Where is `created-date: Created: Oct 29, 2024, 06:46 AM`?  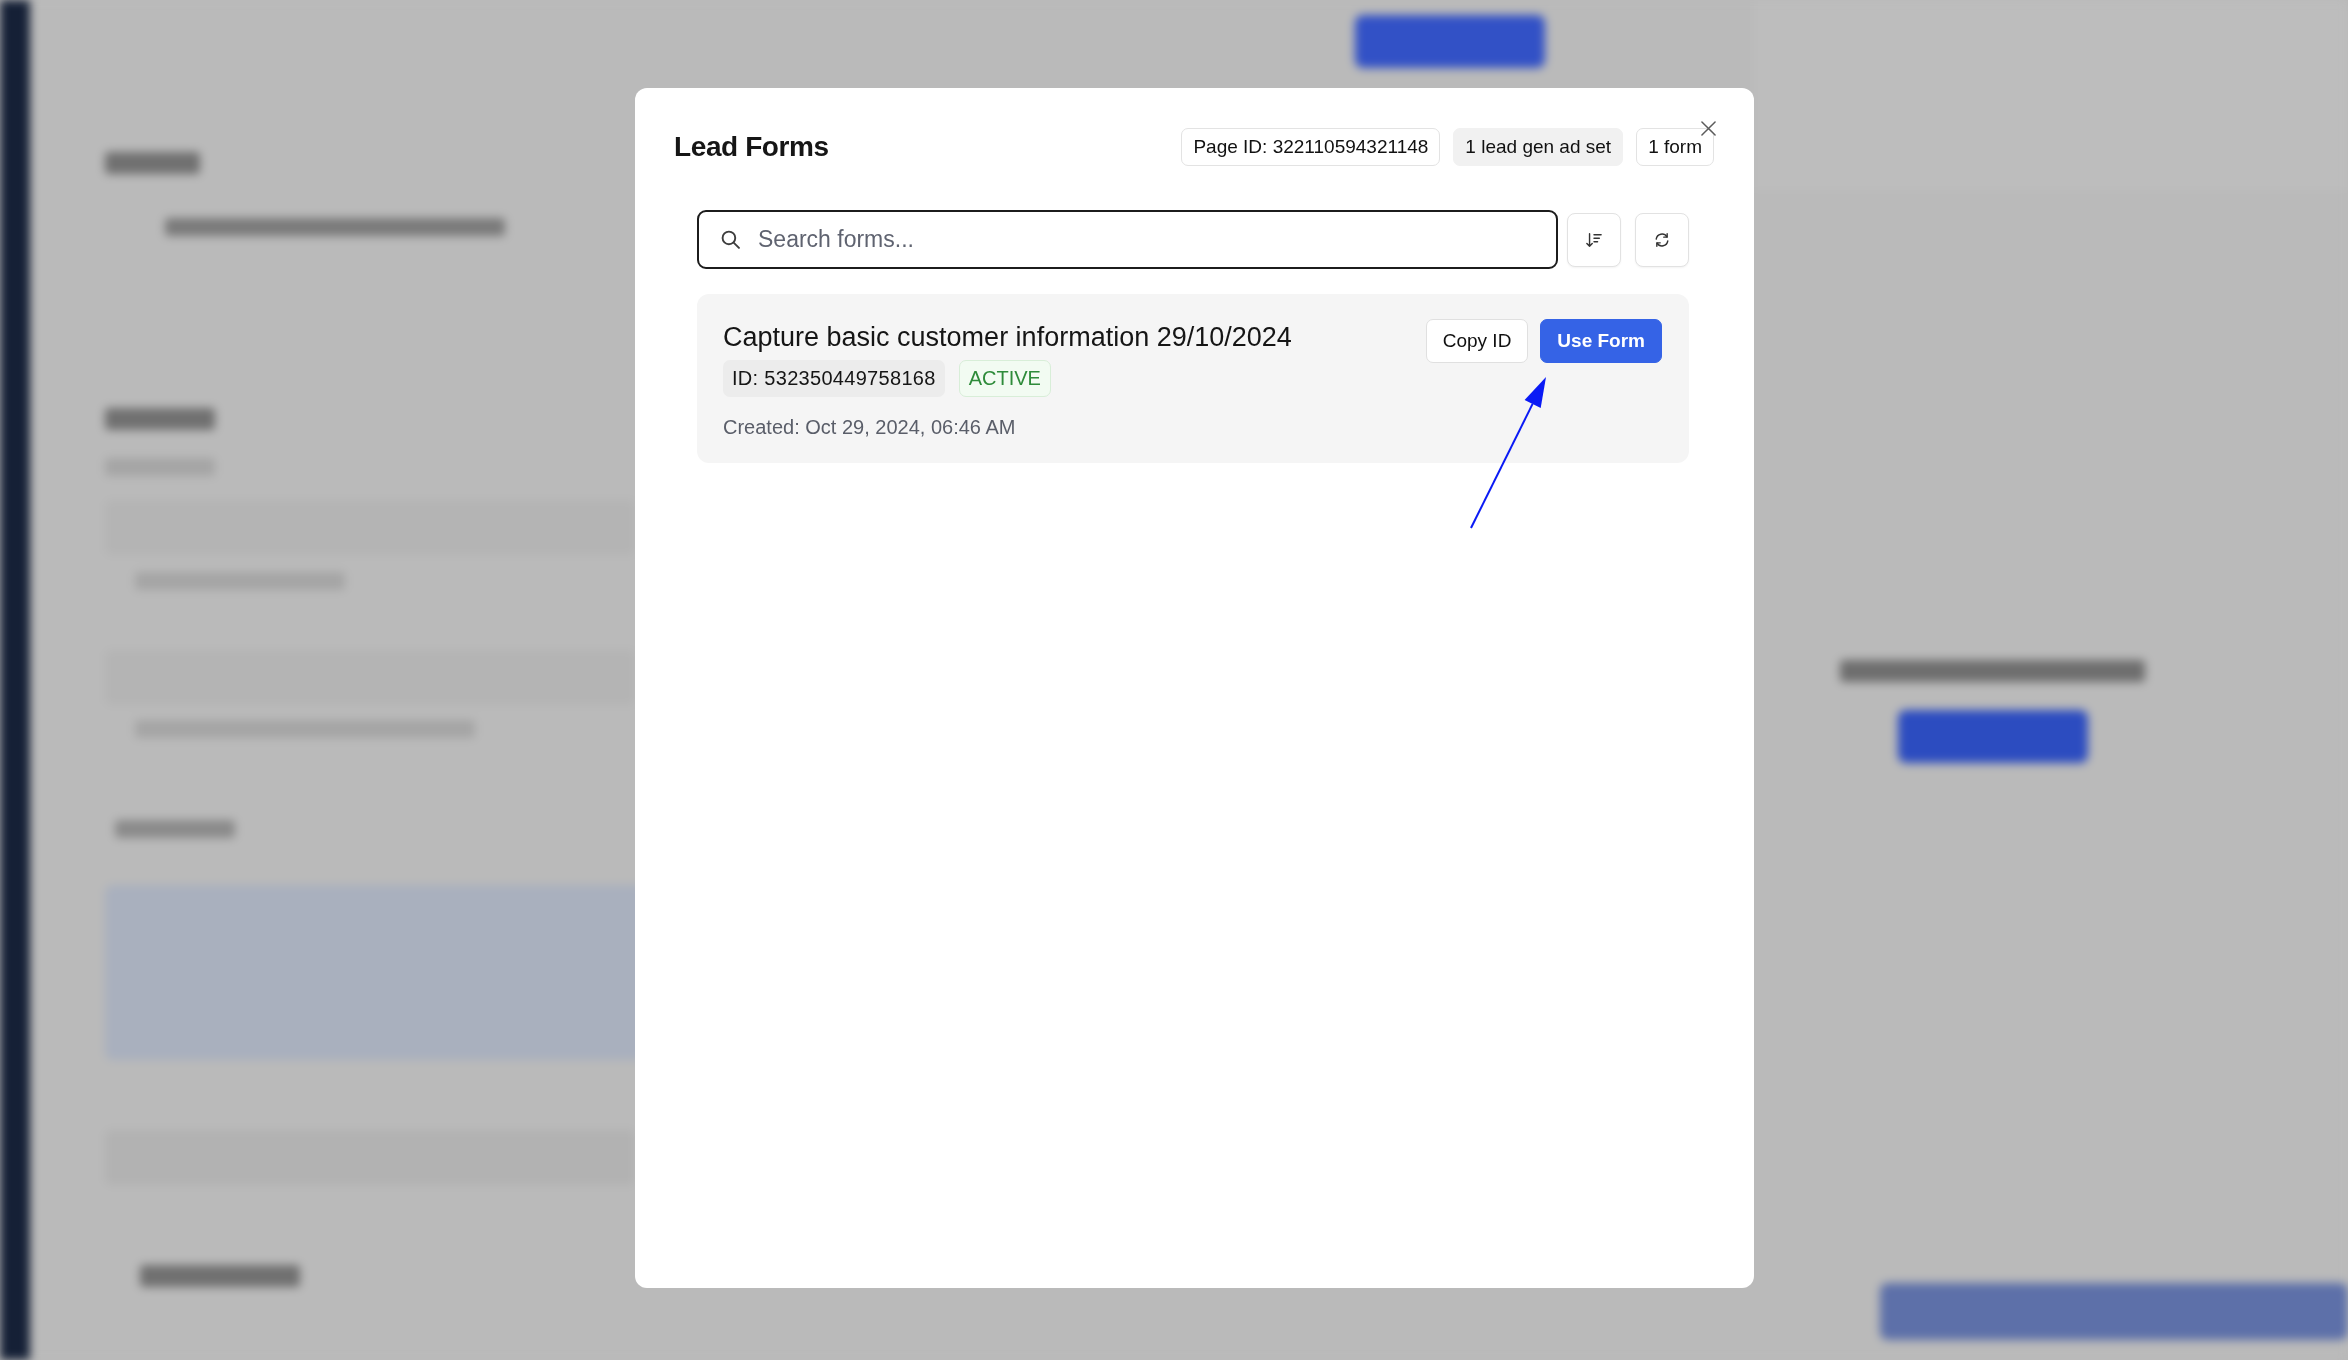 created-date: Created: Oct 29, 2024, 06:46 AM is located at coordinates (870, 427).